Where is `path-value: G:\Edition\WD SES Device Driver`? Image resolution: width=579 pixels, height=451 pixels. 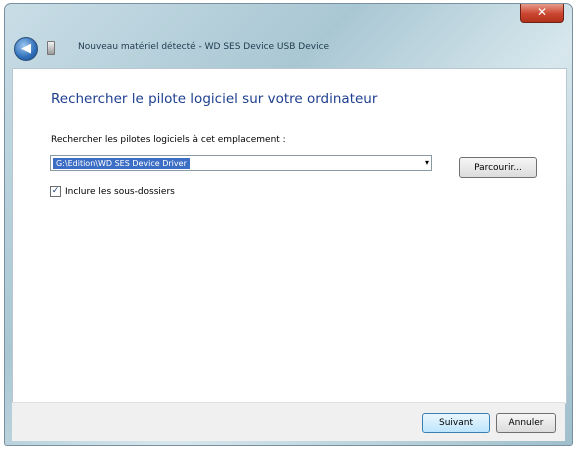
path-value: G:\Edition\WD SES Device Driver is located at coordinates (121, 163).